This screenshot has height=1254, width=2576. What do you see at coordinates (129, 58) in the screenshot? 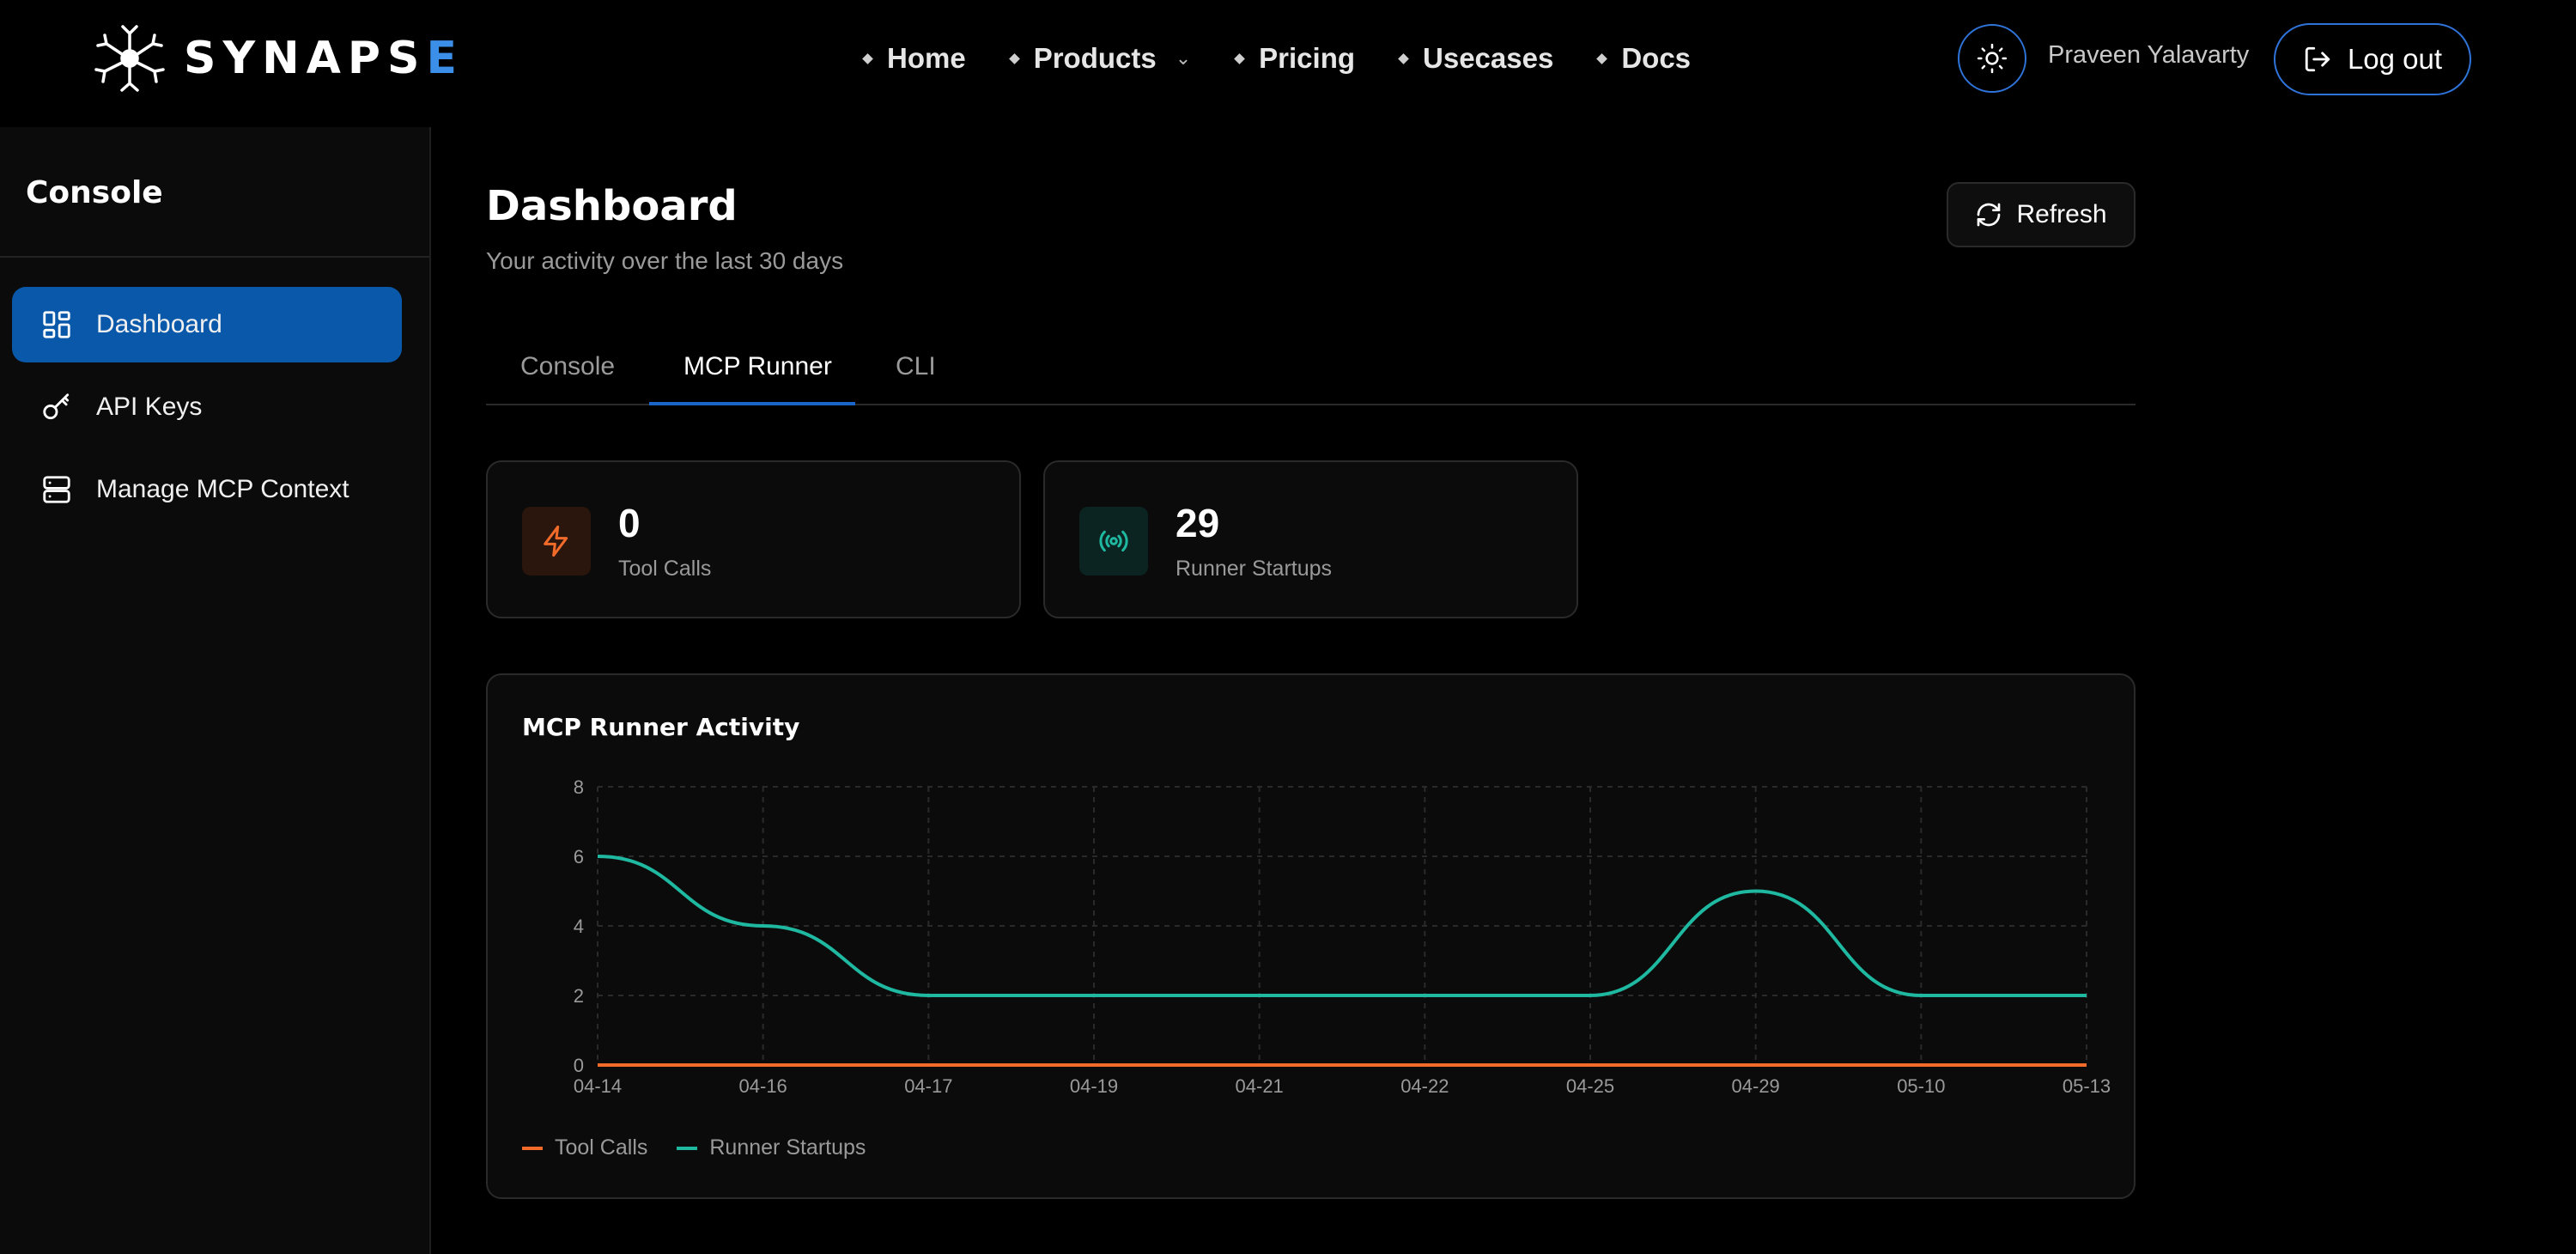
I see `neuron-logo-icon` at bounding box center [129, 58].